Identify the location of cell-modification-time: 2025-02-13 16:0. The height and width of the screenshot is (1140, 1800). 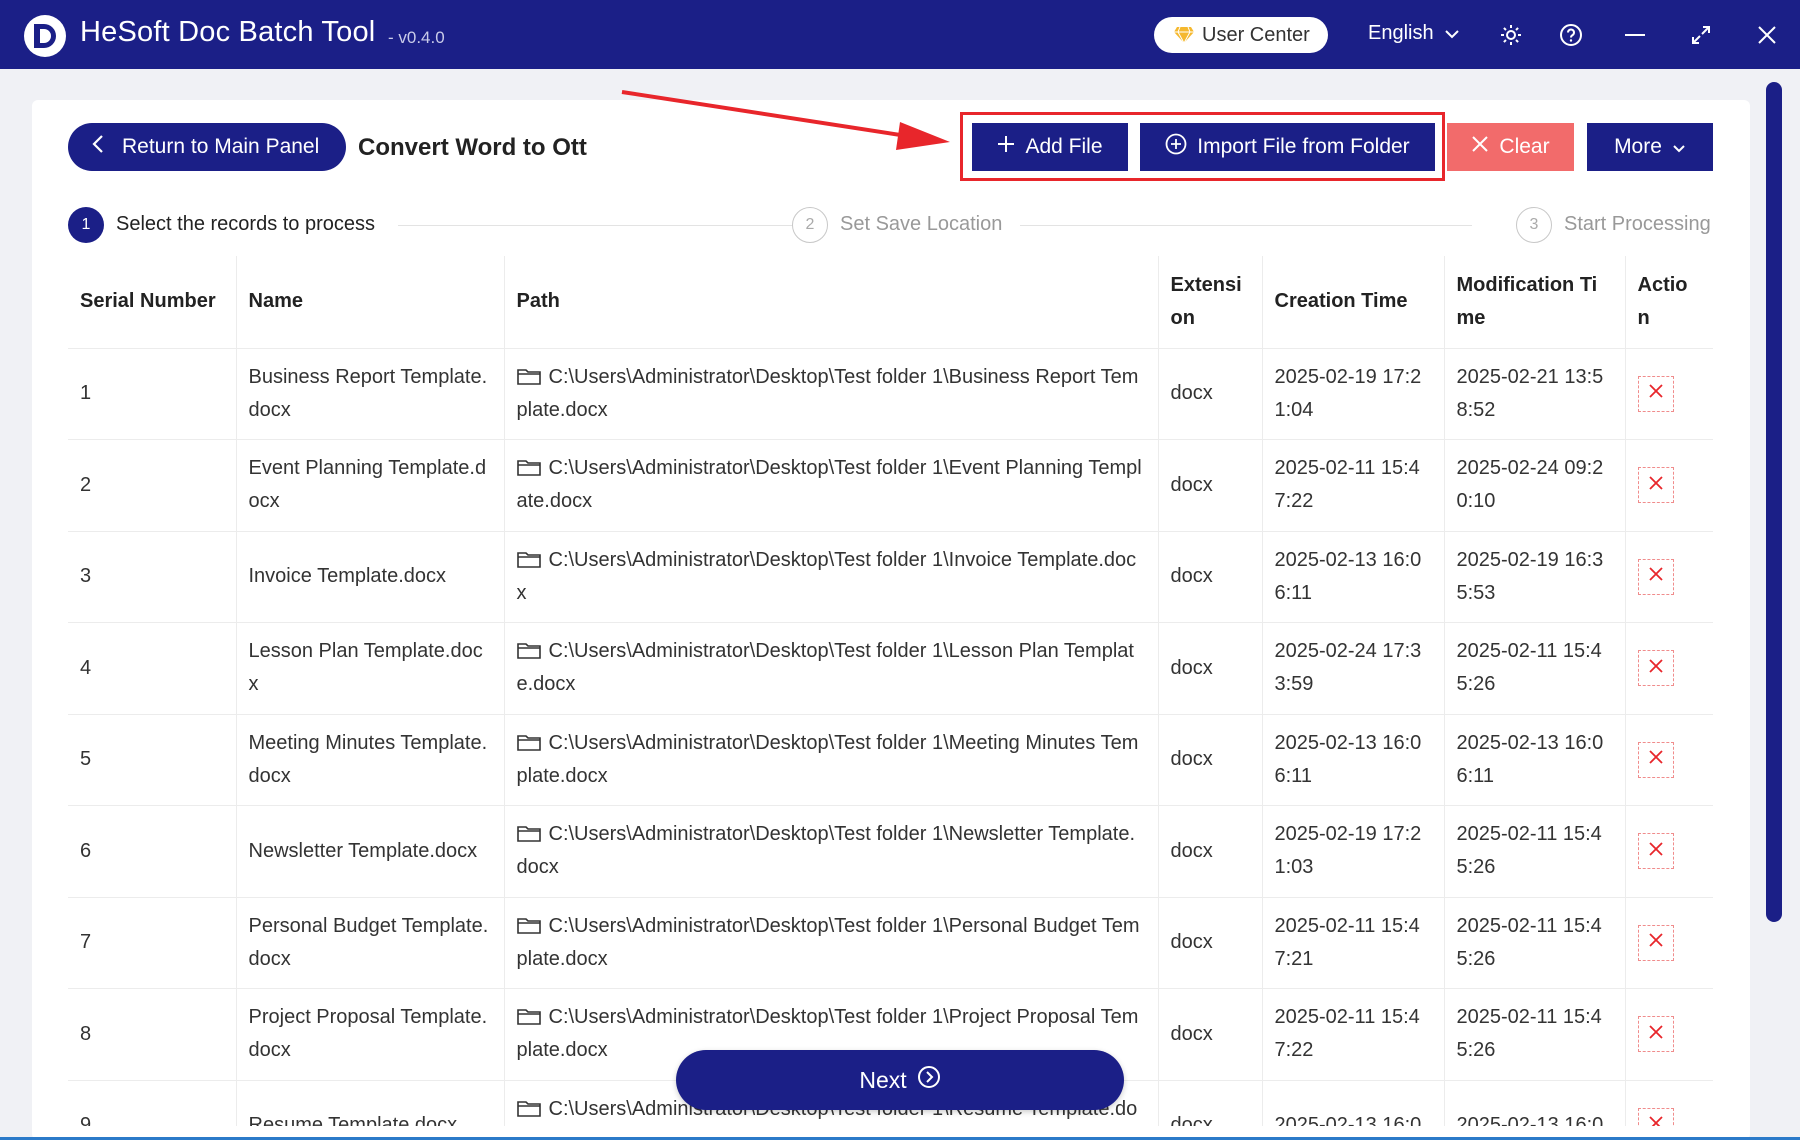
(1535, 1103).